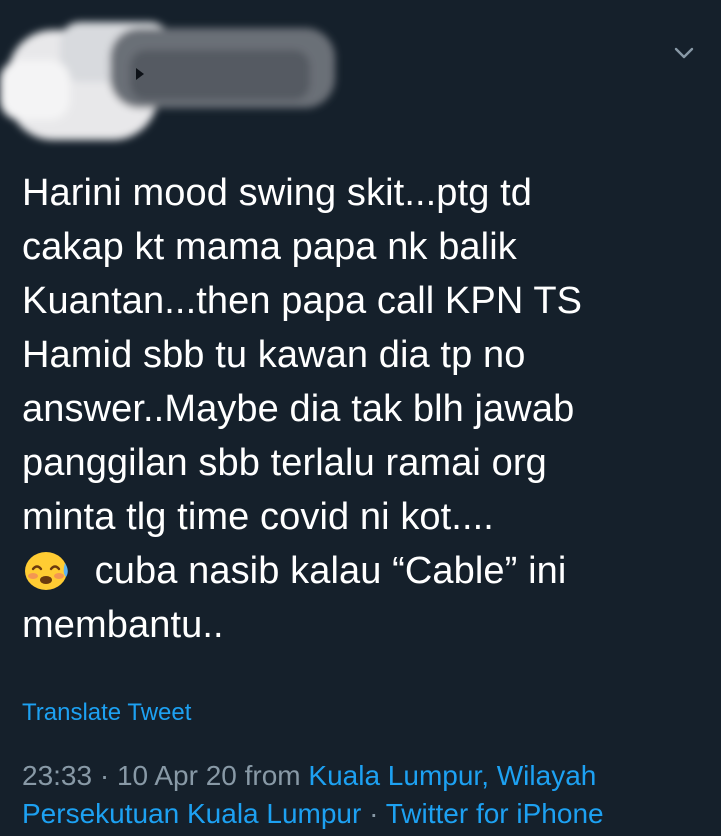 The image size is (721, 836). Describe the element at coordinates (272, 775) in the screenshot. I see `meta-from-word: from` at that location.